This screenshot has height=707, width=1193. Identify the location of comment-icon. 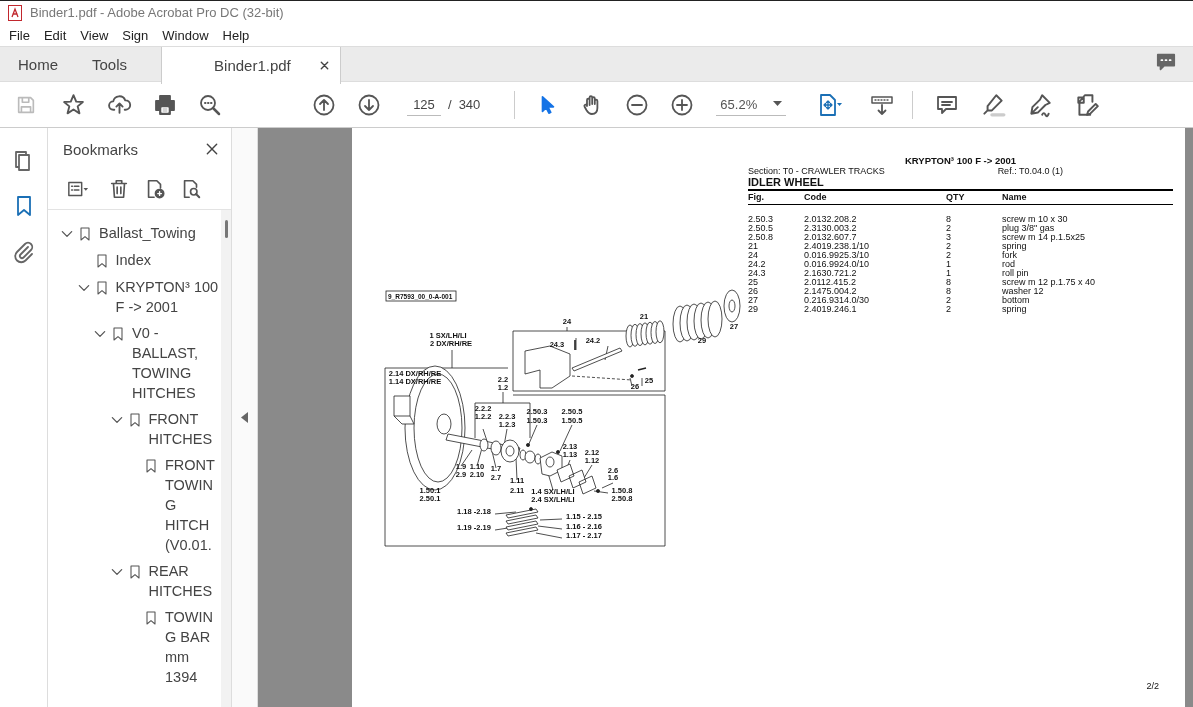
(1166, 62).